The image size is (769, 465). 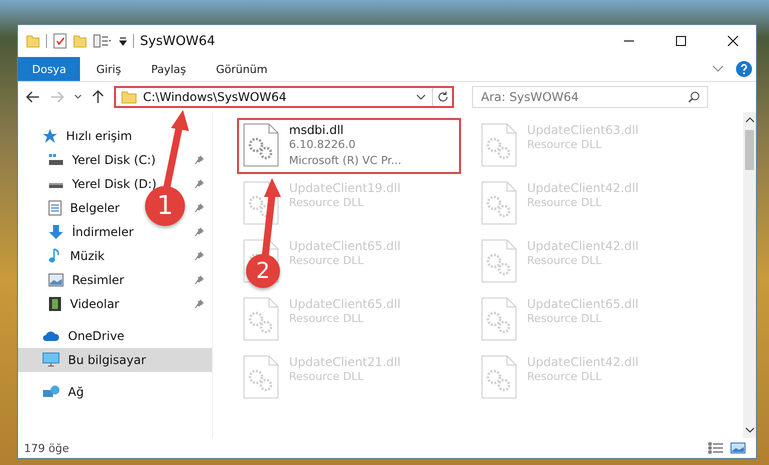 What do you see at coordinates (744, 69) in the screenshot?
I see `help-icon` at bounding box center [744, 69].